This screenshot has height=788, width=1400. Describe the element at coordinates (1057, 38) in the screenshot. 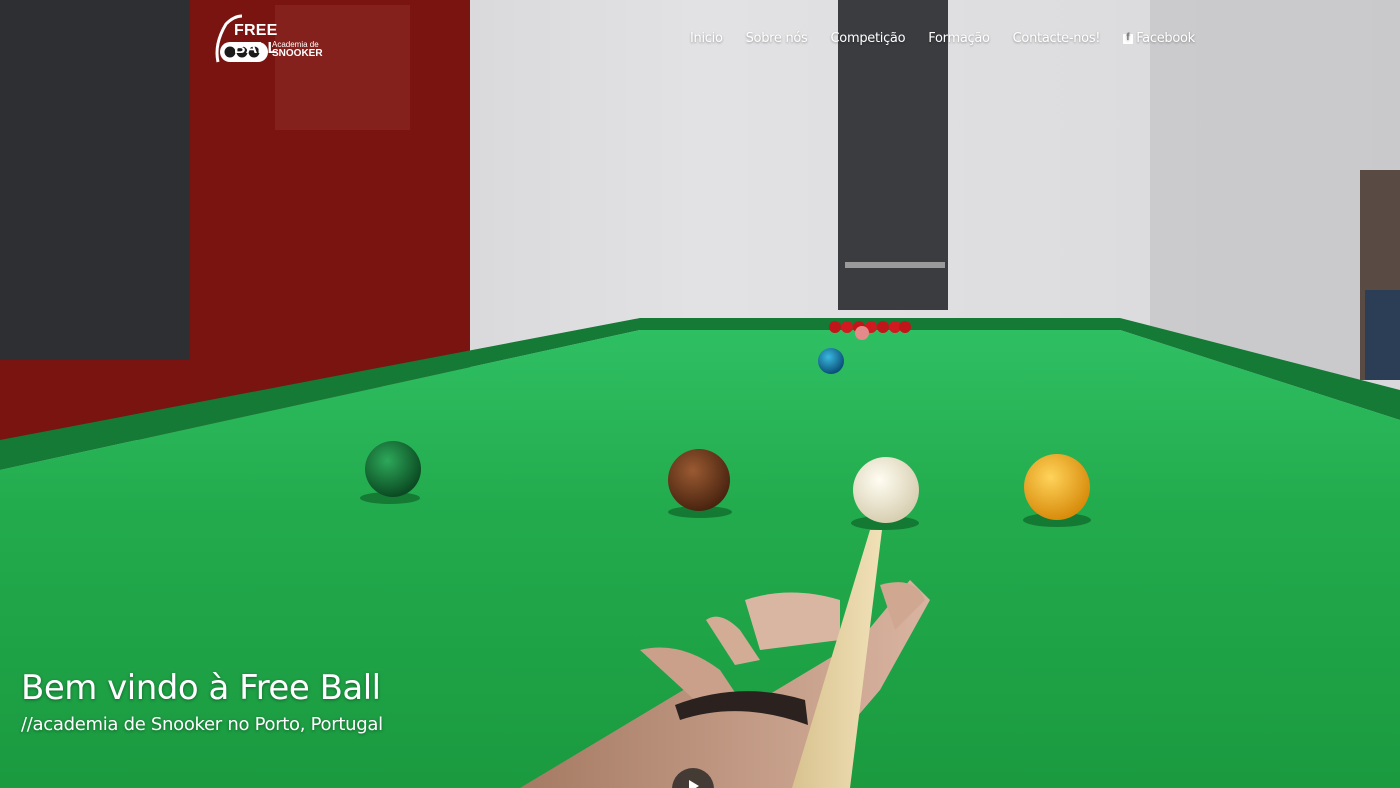

I see `nav-item-contacte-nos: Contacte-nos!` at that location.